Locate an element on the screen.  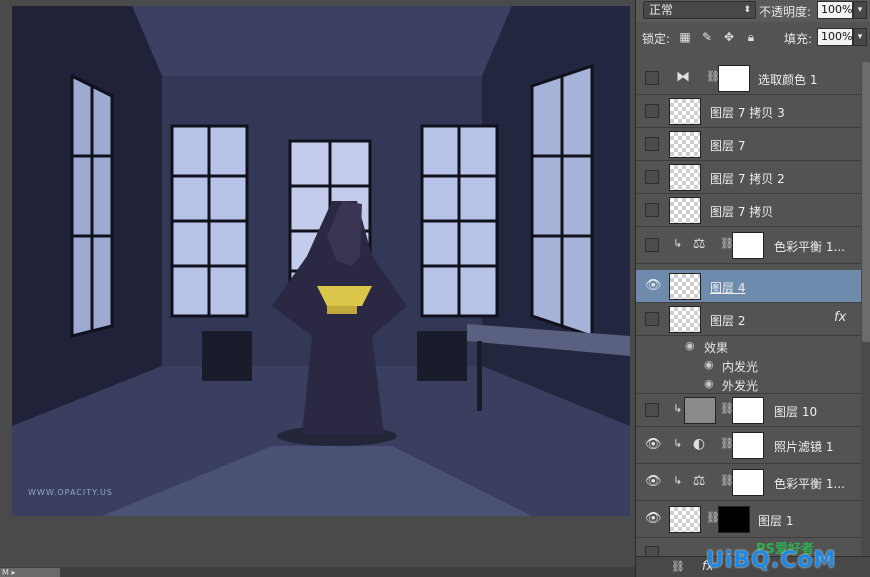
blend-mode-value: 正常 is located at coordinates (661, 10).